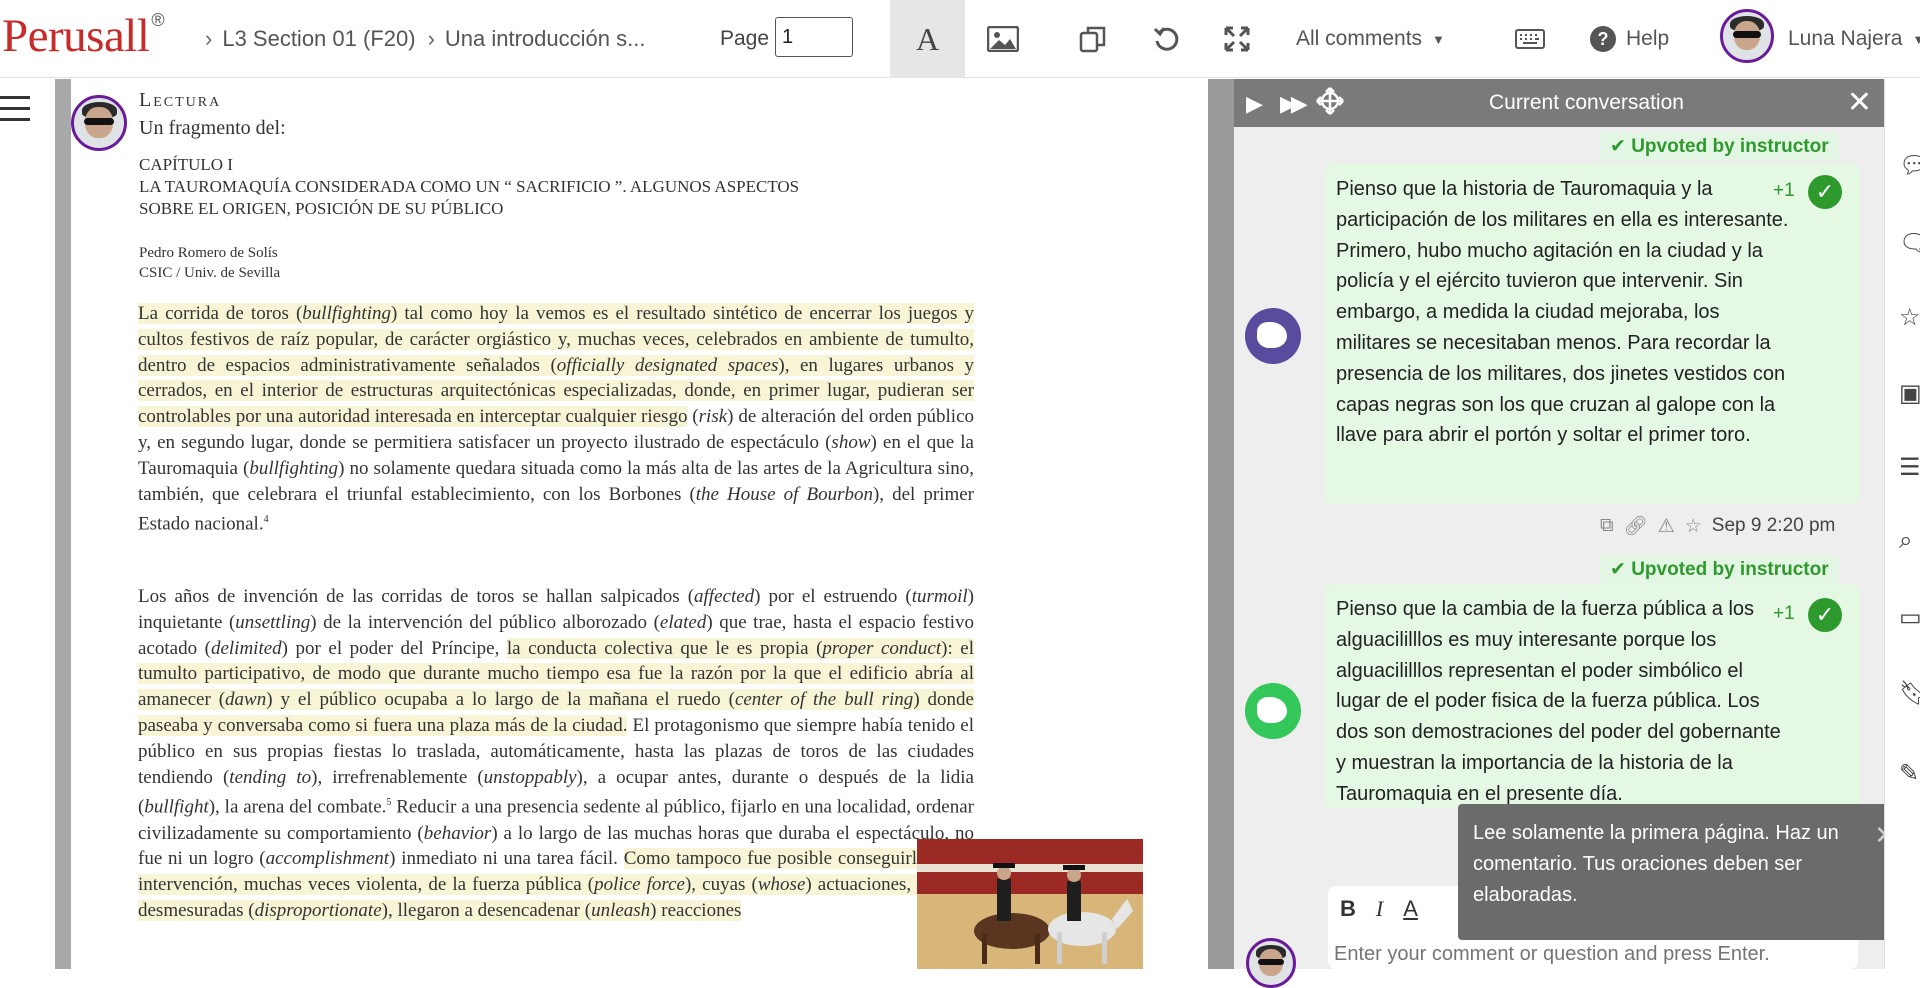 Image resolution: width=1920 pixels, height=988 pixels. I want to click on horsemen-image, so click(1030, 904).